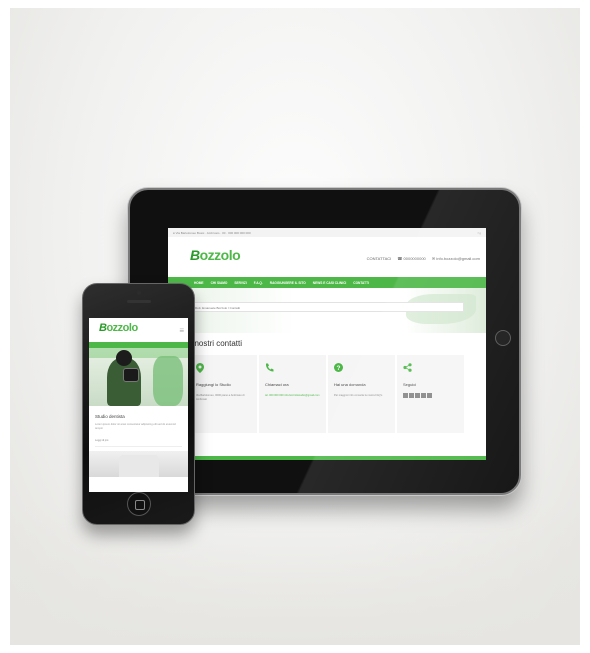 The width and height of the screenshot is (590, 653). I want to click on second-post-photo, so click(138, 464).